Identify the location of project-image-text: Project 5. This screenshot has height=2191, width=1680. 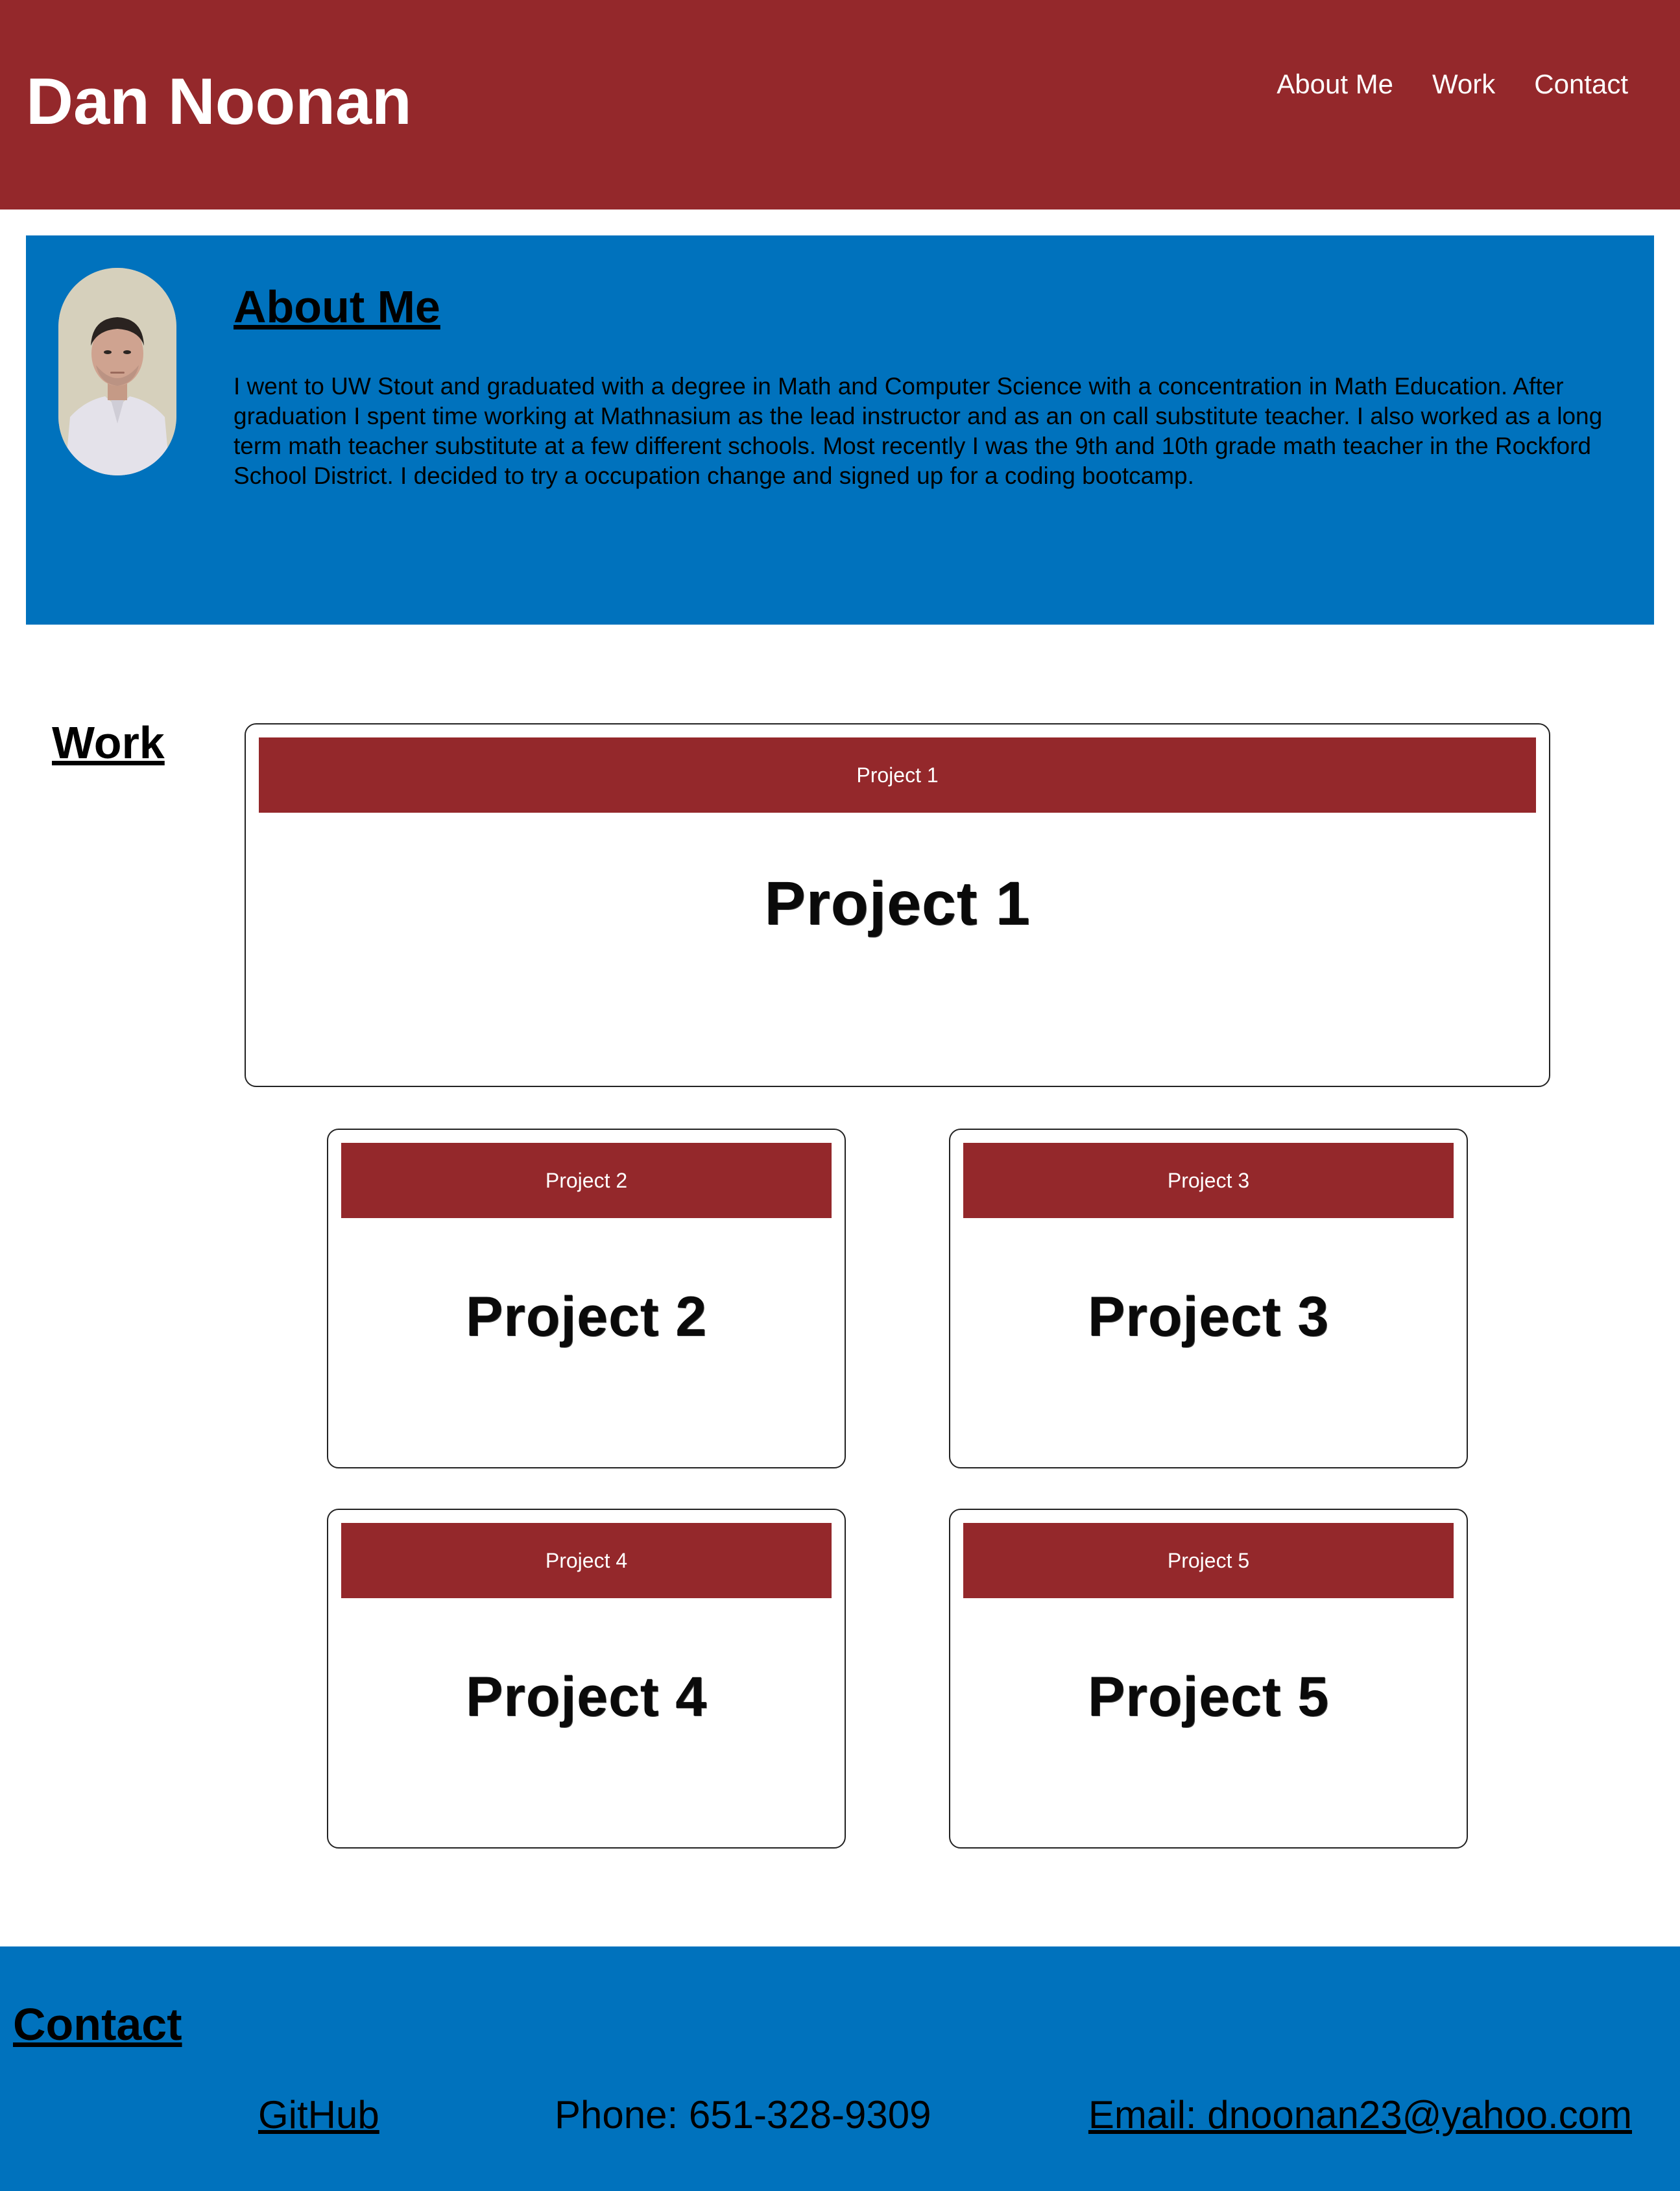
(1209, 1696).